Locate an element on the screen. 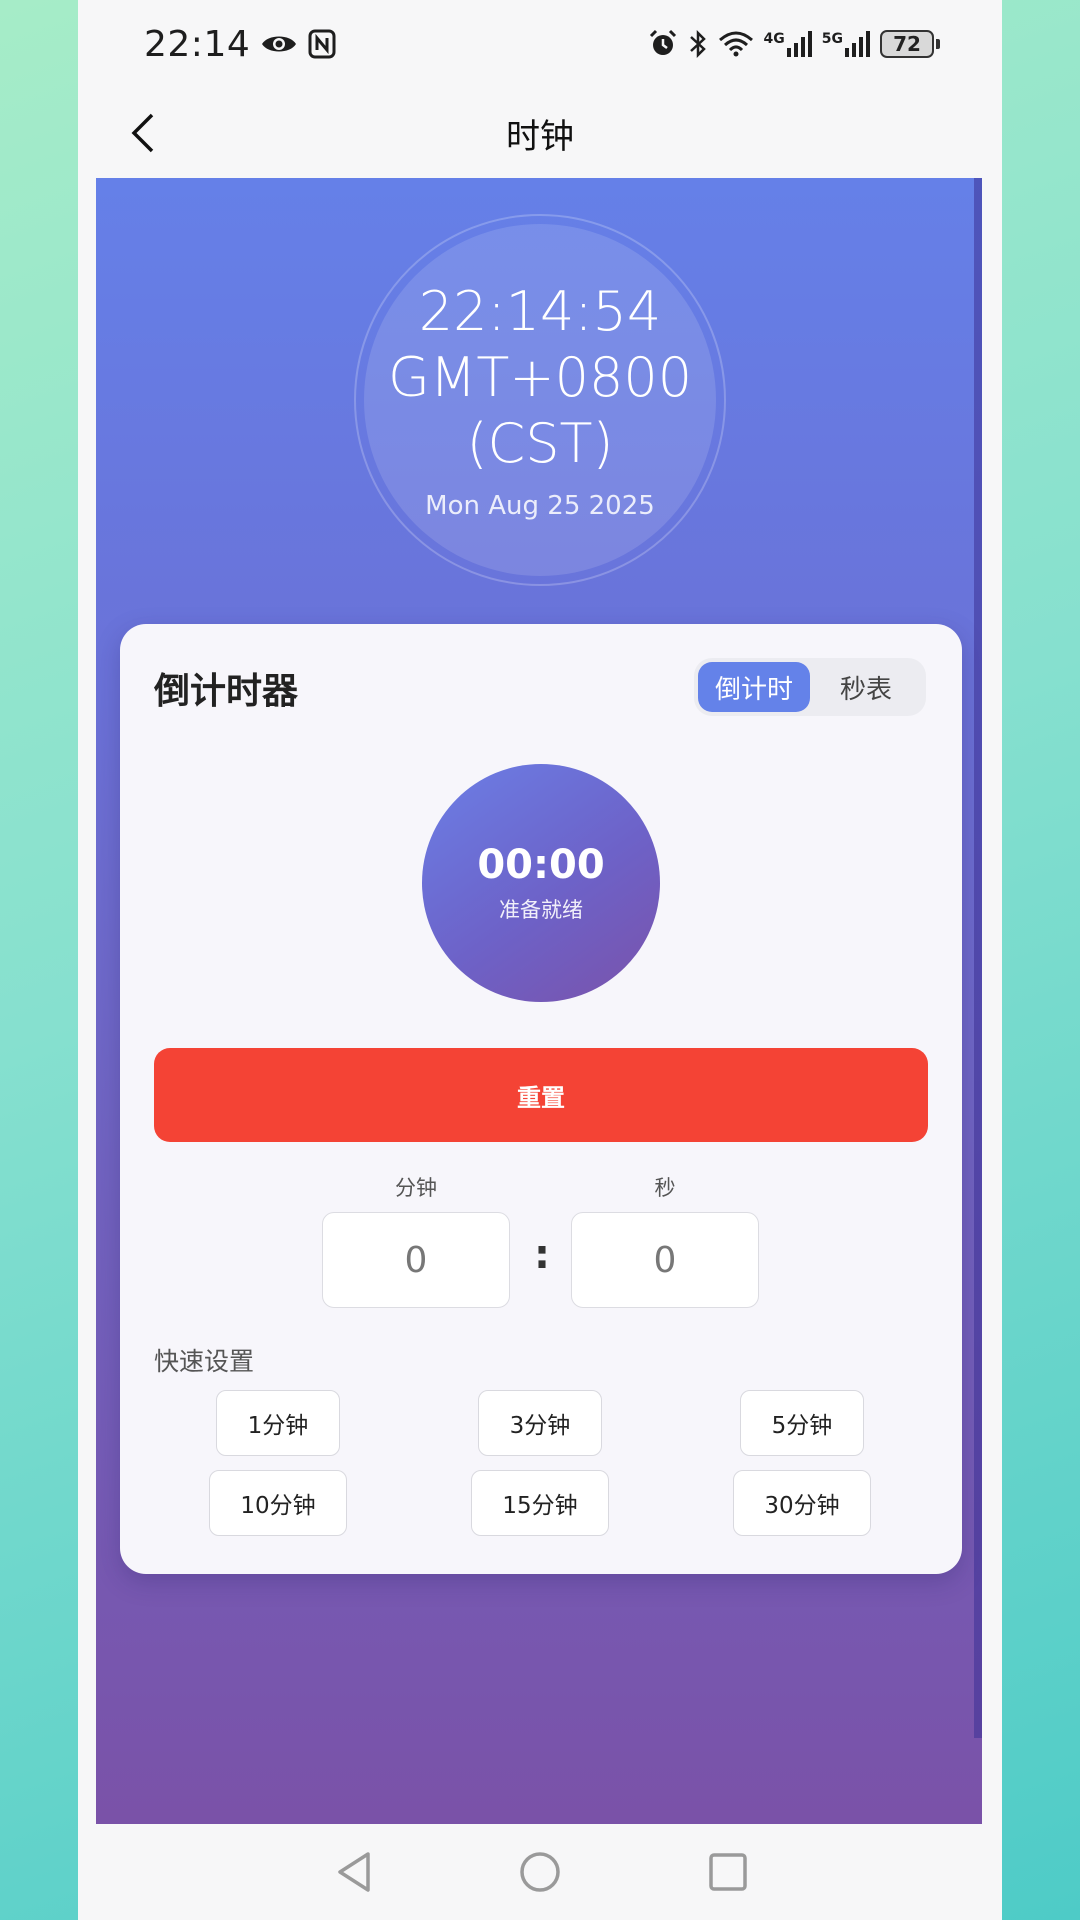 This screenshot has height=1920, width=1080. clock-time: 22:14:54 is located at coordinates (540, 311).